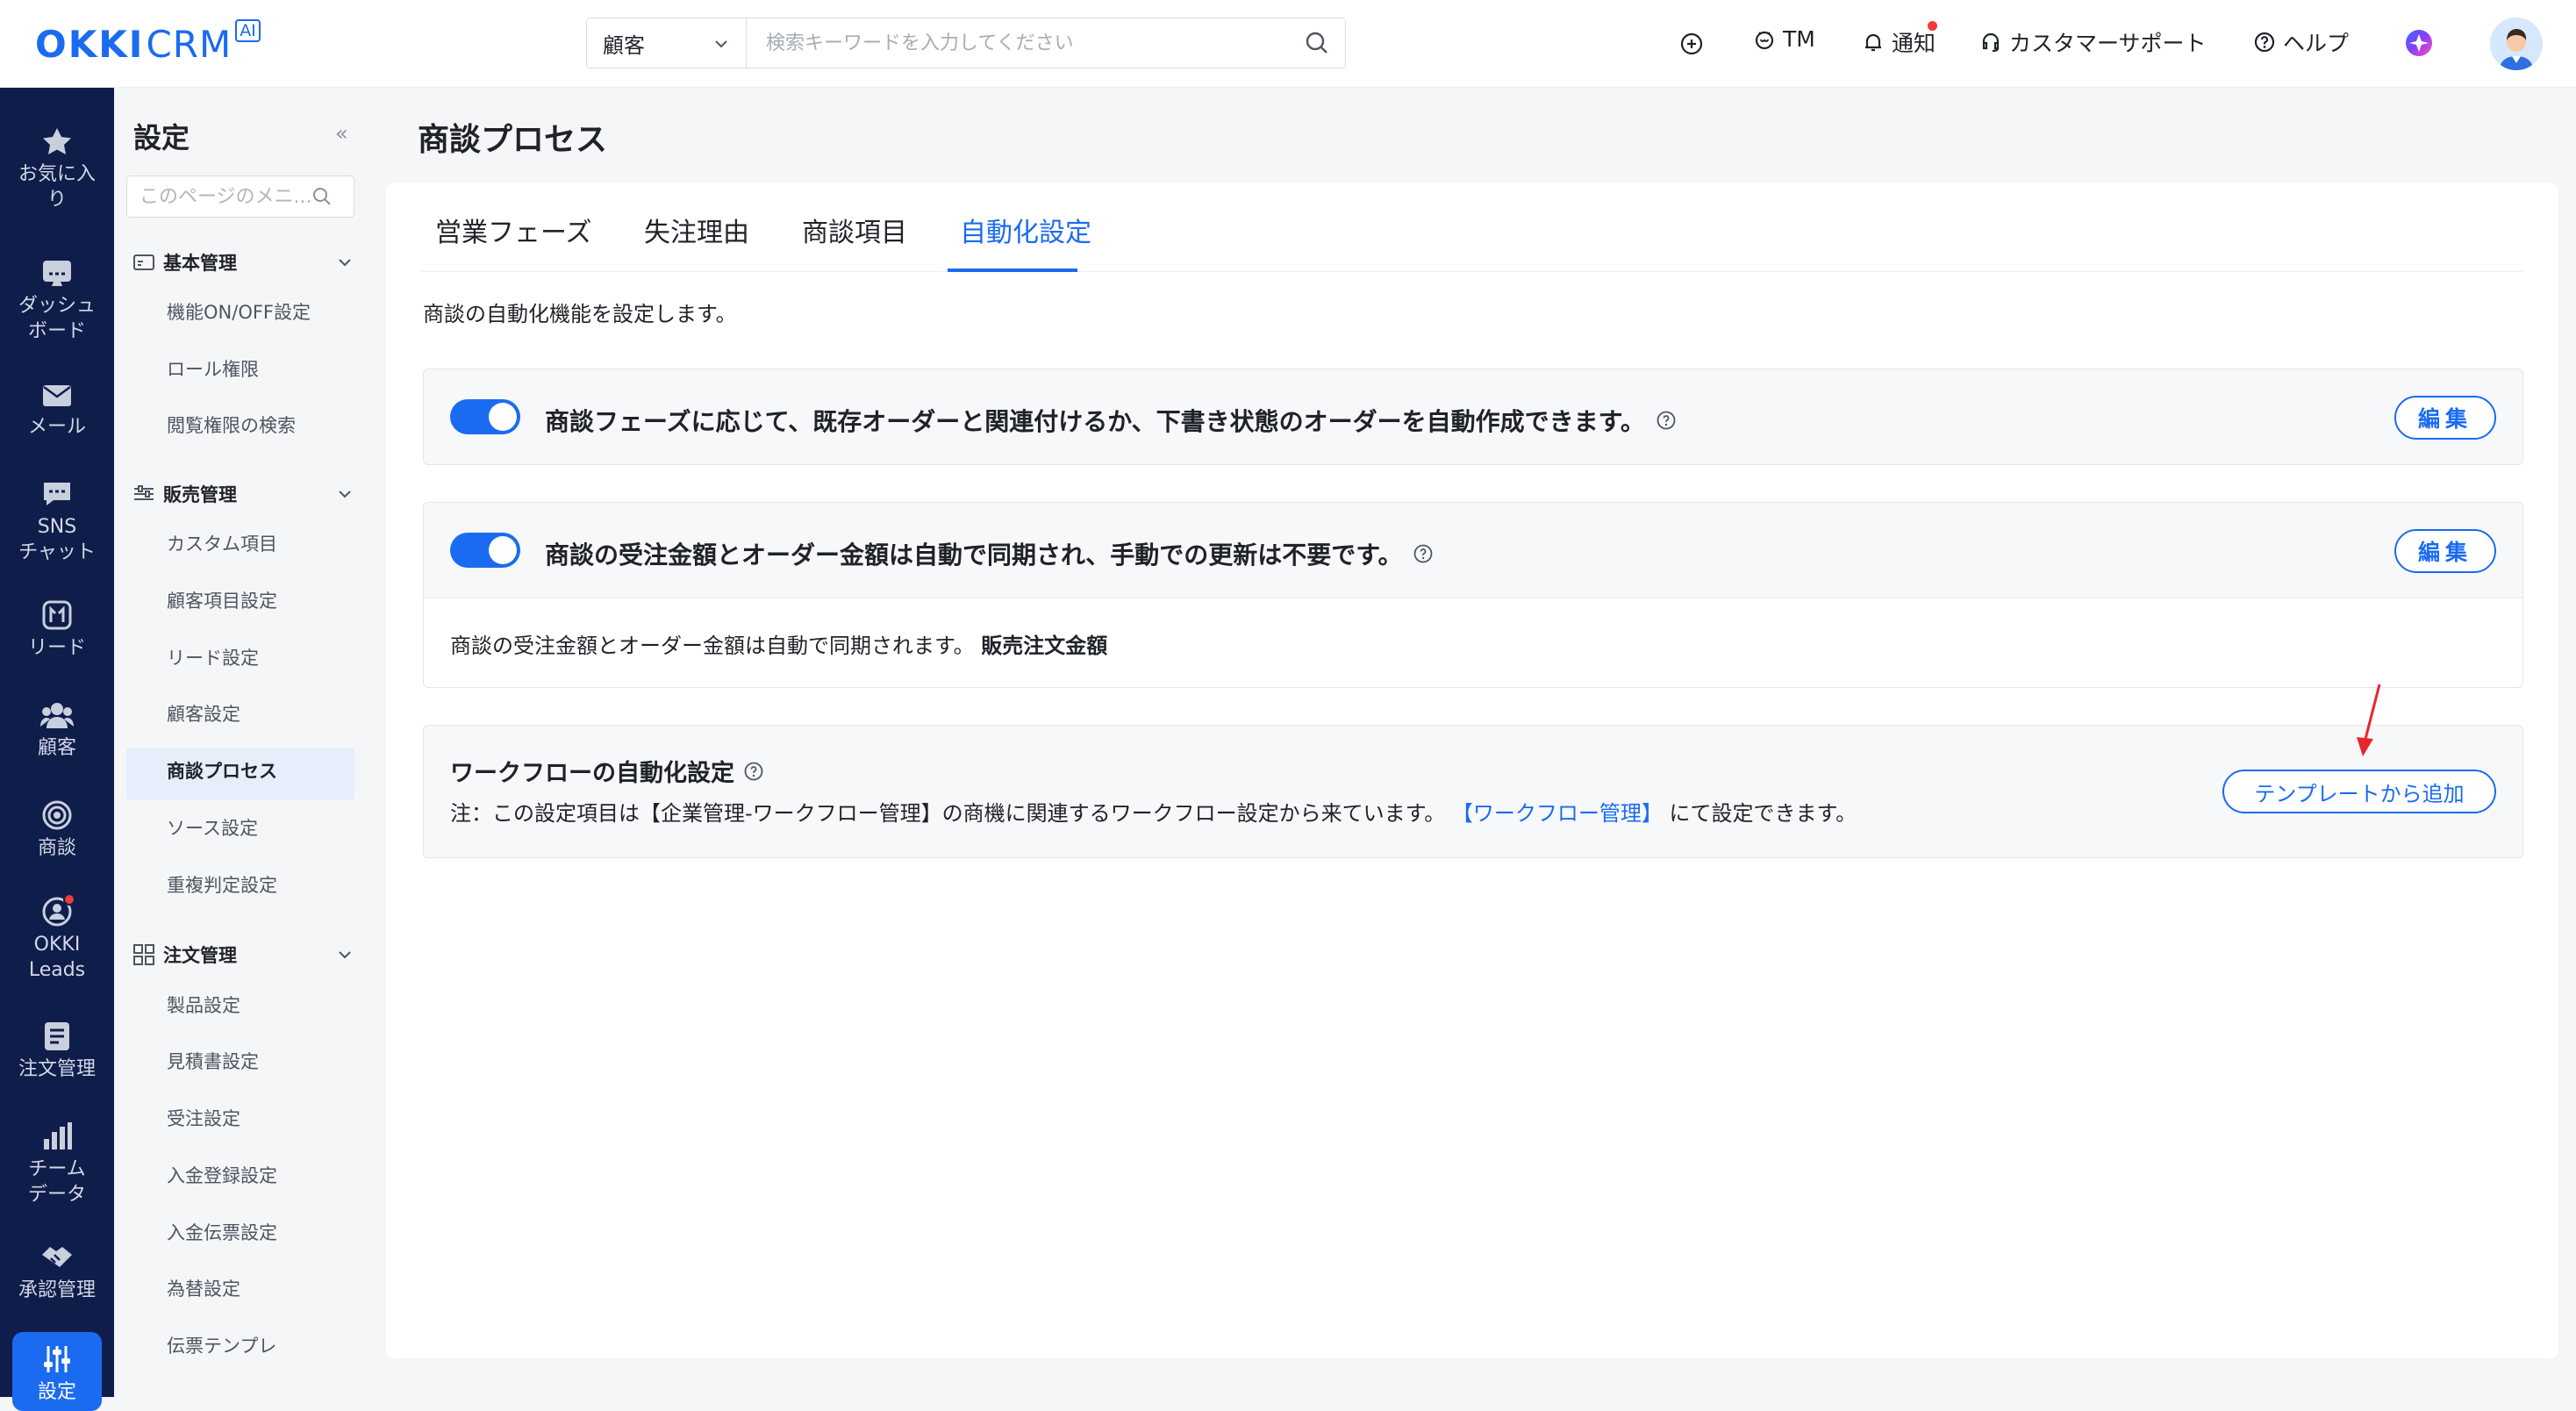 The height and width of the screenshot is (1411, 2576). Describe the element at coordinates (213, 657) in the screenshot. I see `menu-item-lead-settings: リード設定` at that location.